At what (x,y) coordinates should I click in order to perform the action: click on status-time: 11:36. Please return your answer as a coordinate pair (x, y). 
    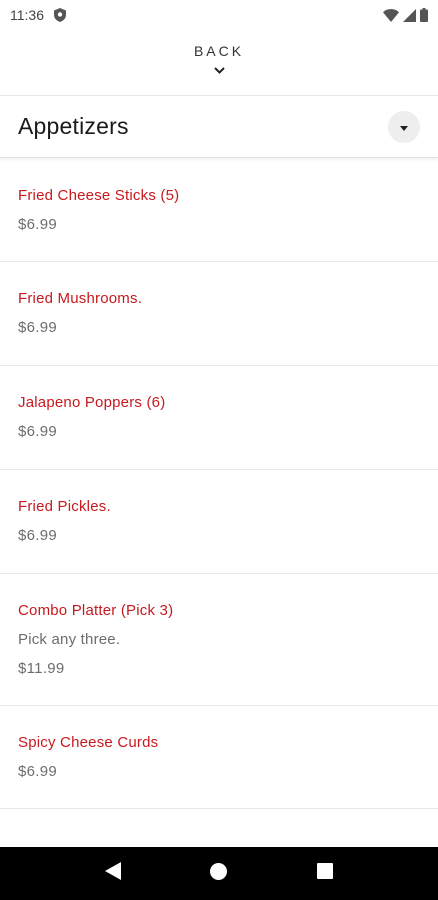
    Looking at the image, I should click on (27, 15).